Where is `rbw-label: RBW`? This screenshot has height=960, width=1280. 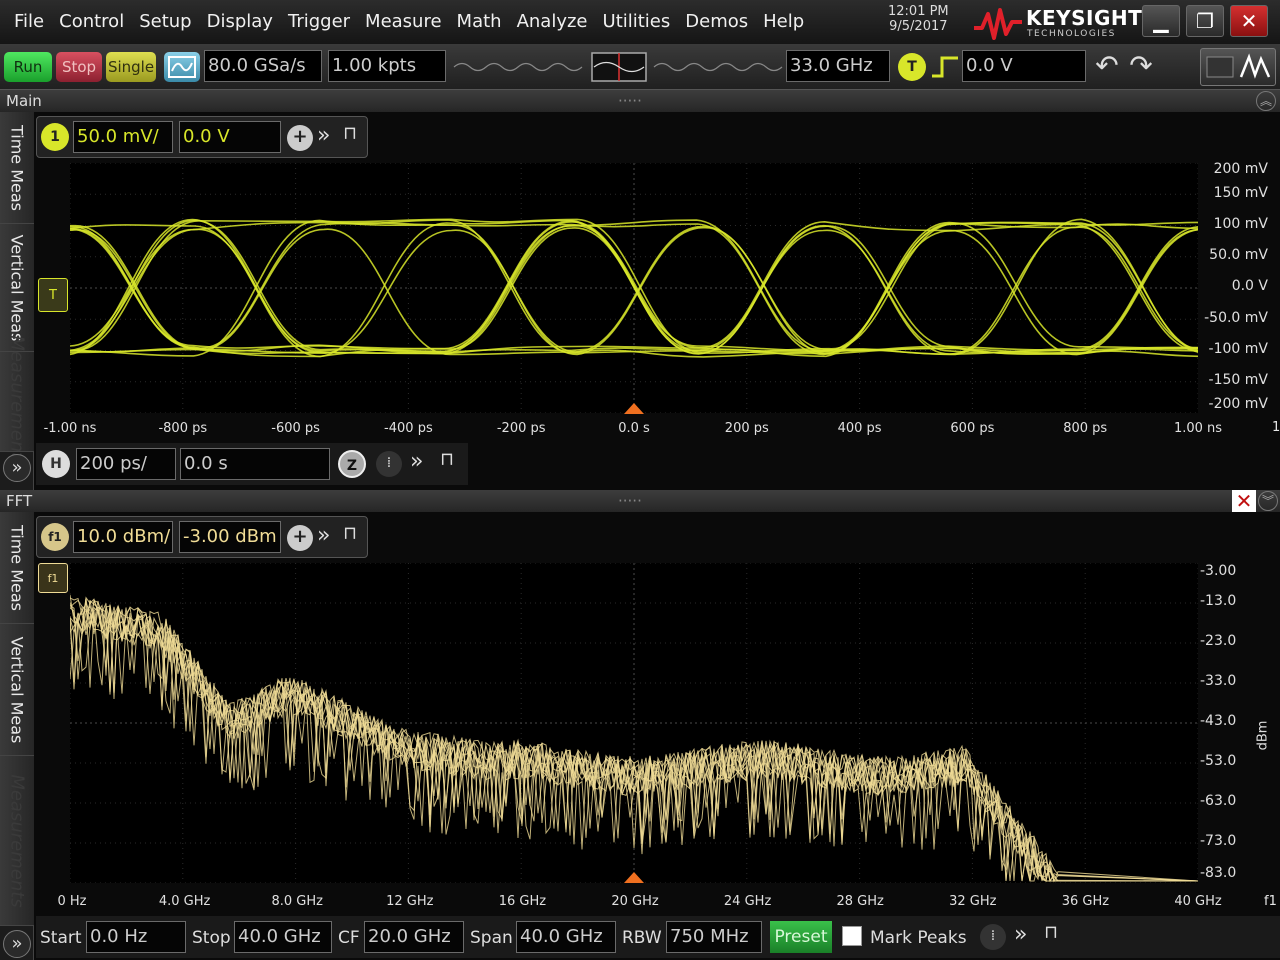
rbw-label: RBW is located at coordinates (642, 938).